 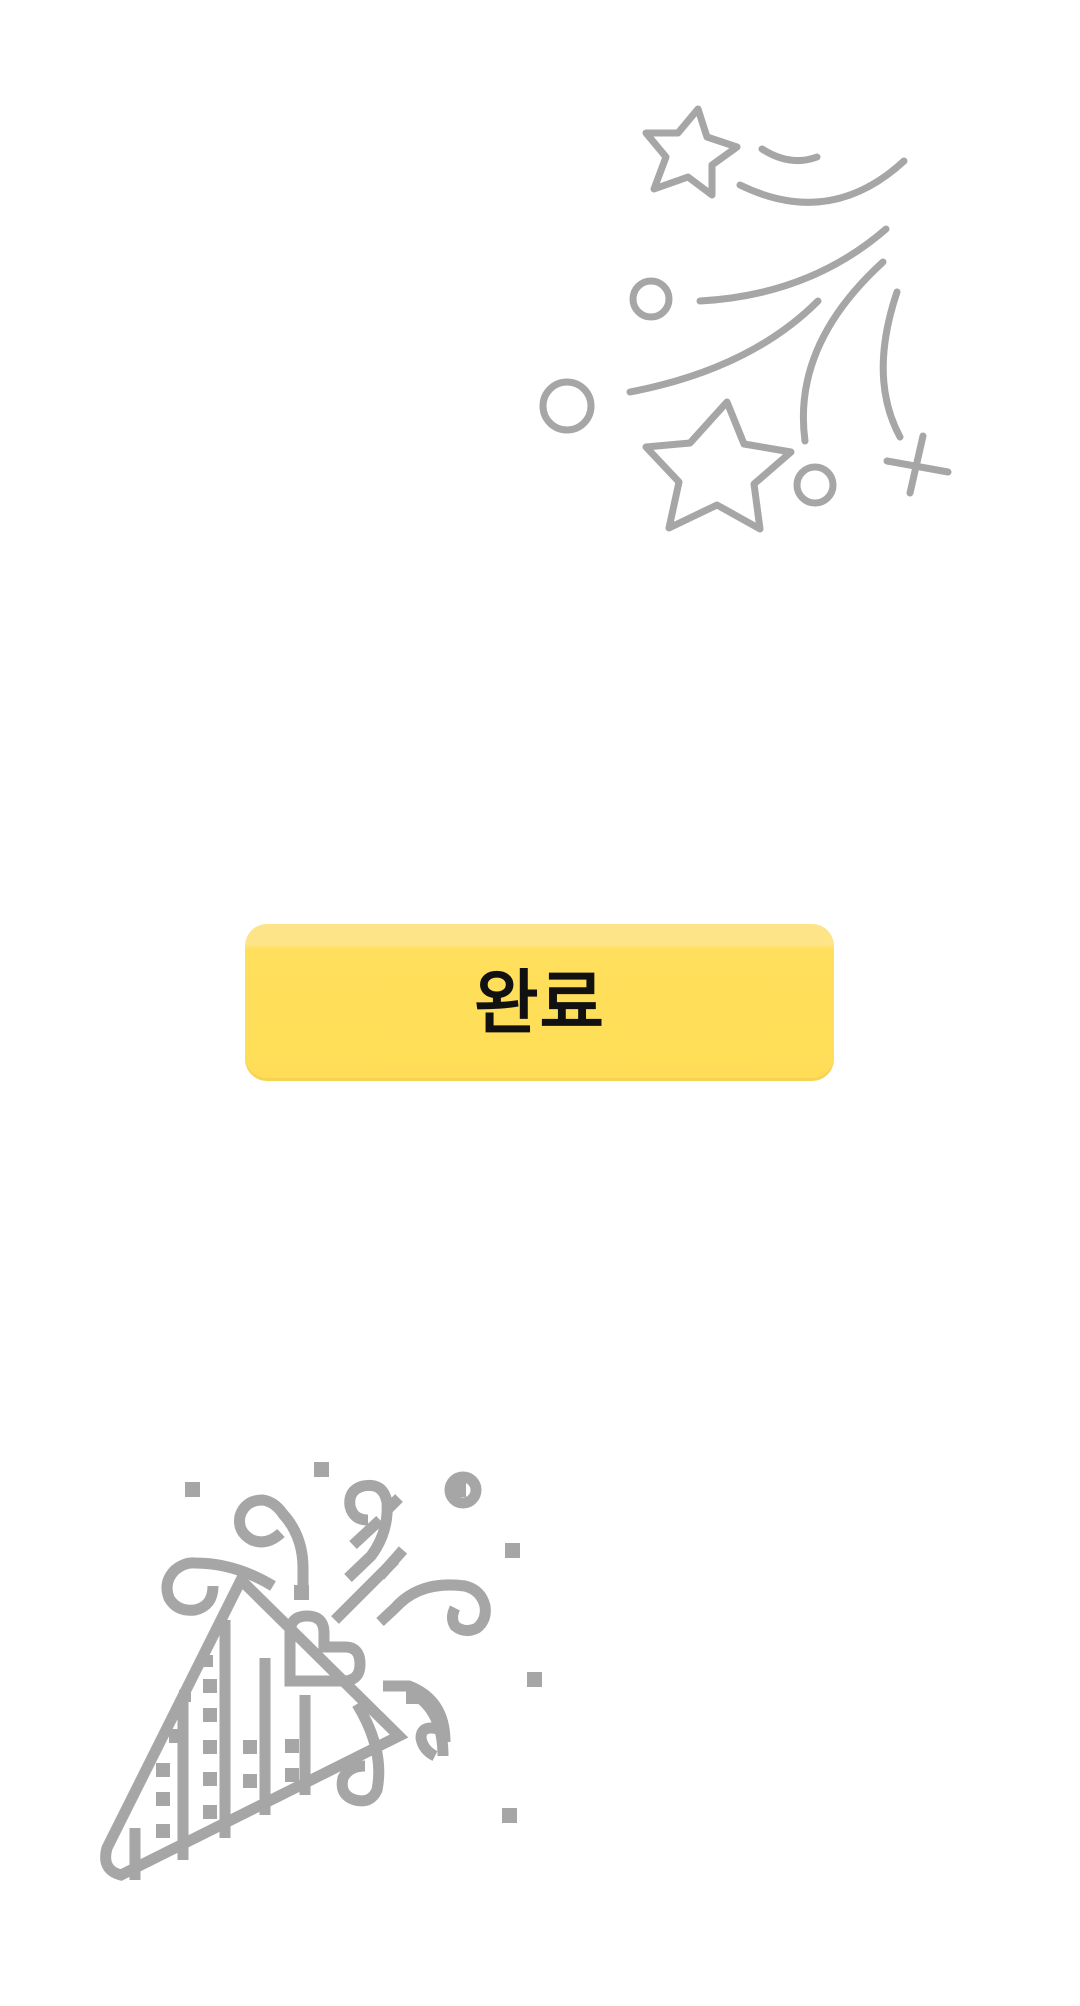 What do you see at coordinates (745, 319) in the screenshot?
I see `fireworks-icon` at bounding box center [745, 319].